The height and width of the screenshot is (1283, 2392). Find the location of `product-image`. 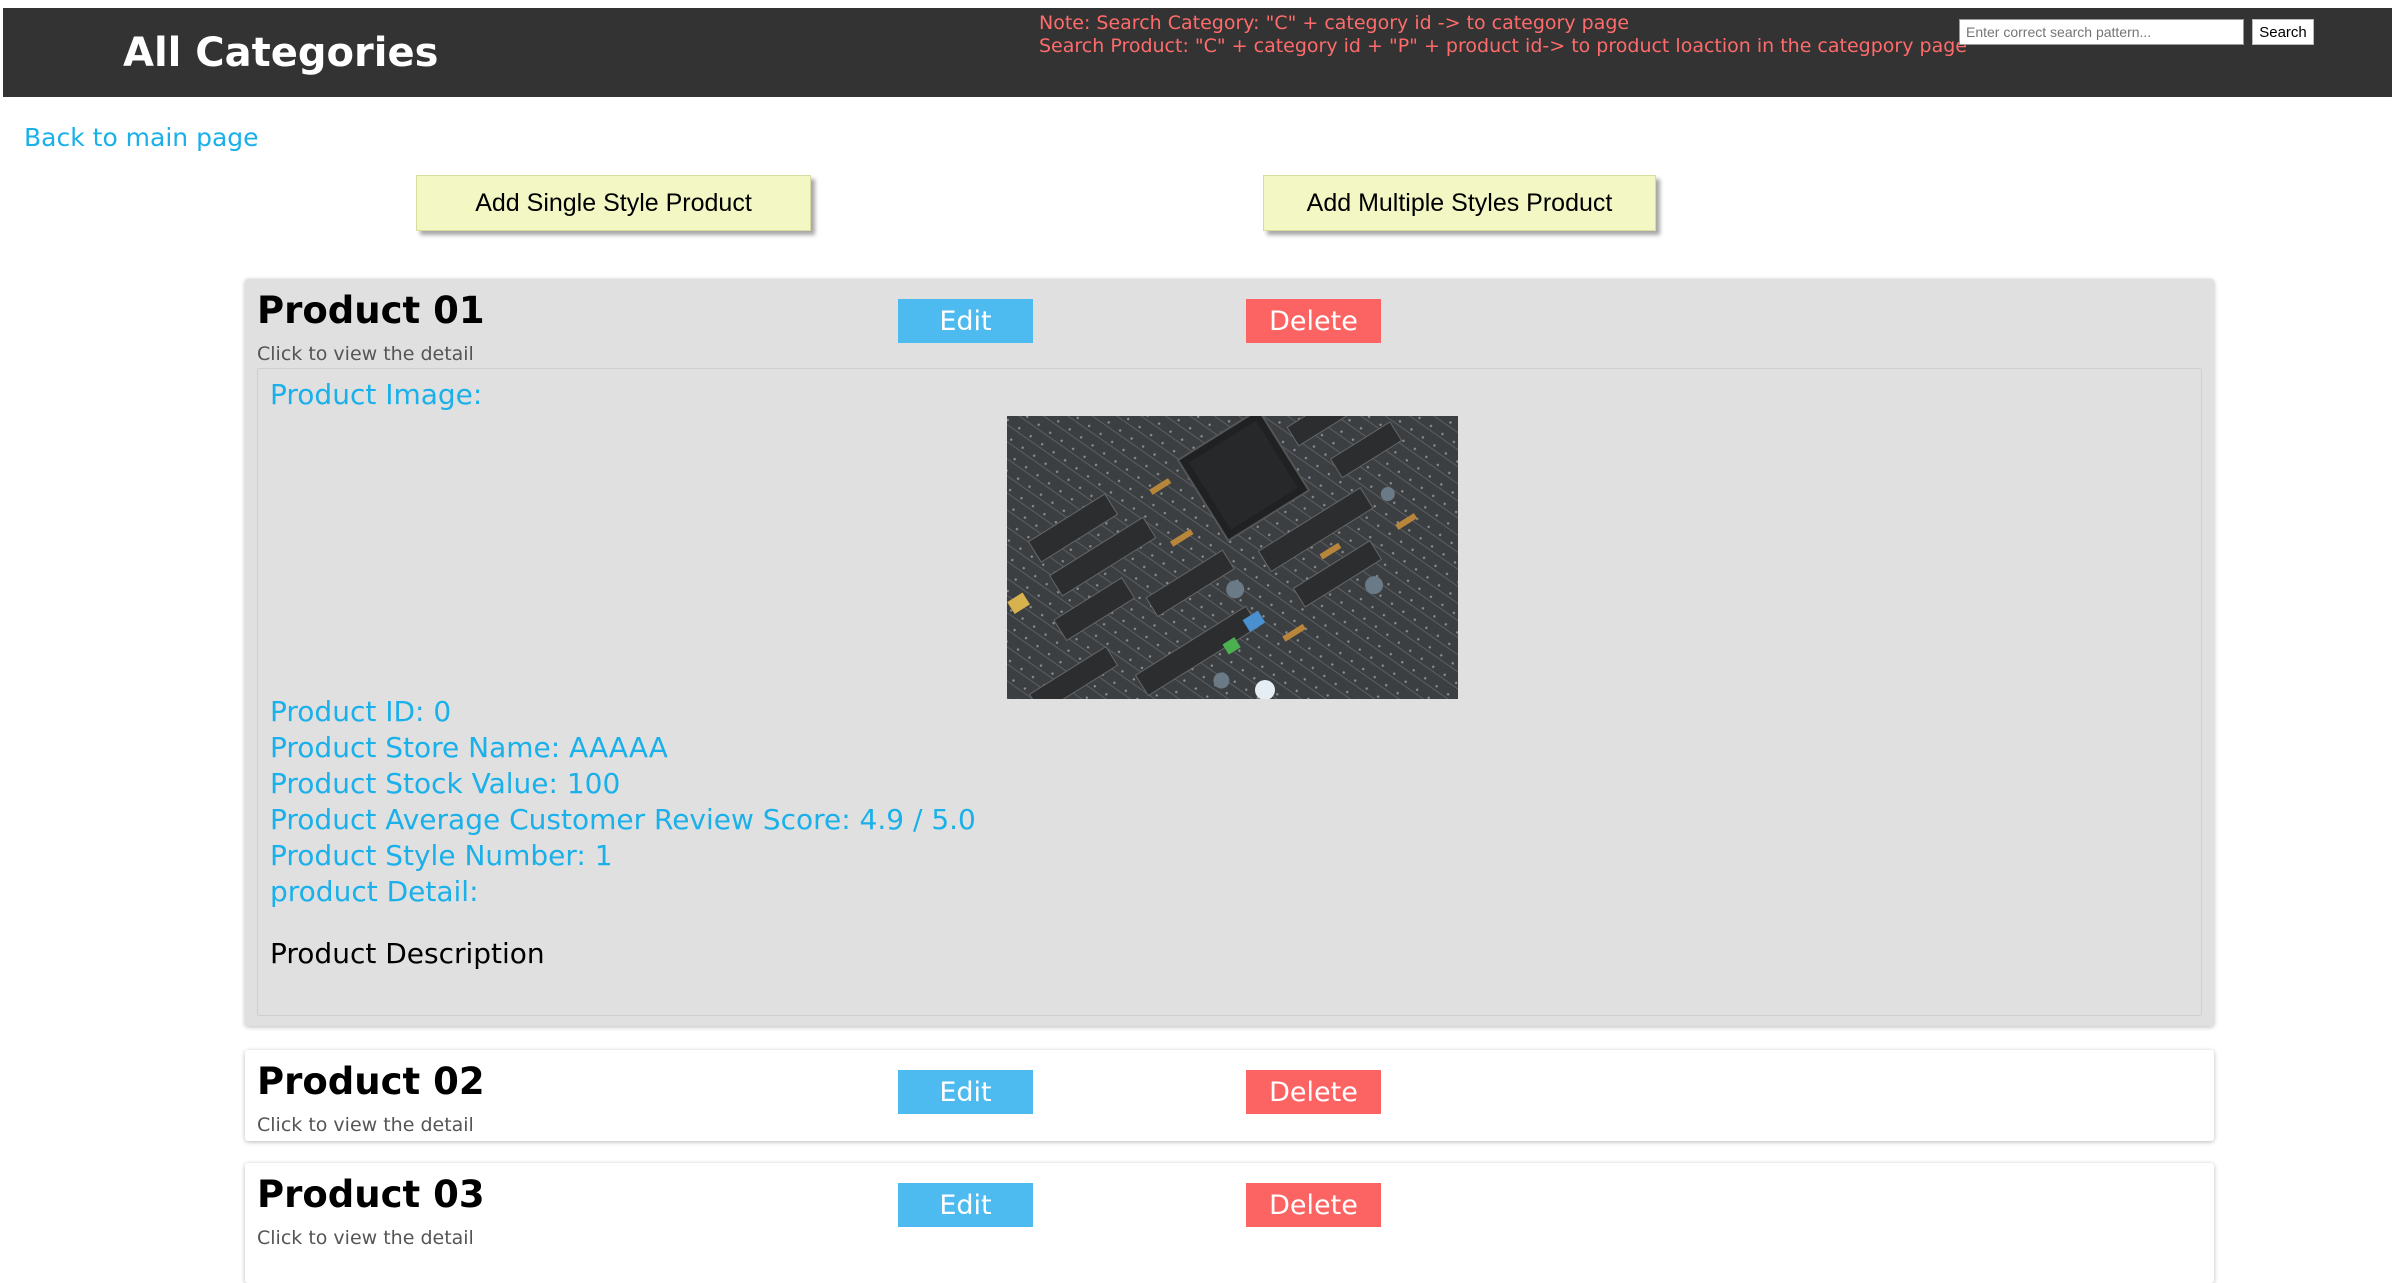

product-image is located at coordinates (1232, 557).